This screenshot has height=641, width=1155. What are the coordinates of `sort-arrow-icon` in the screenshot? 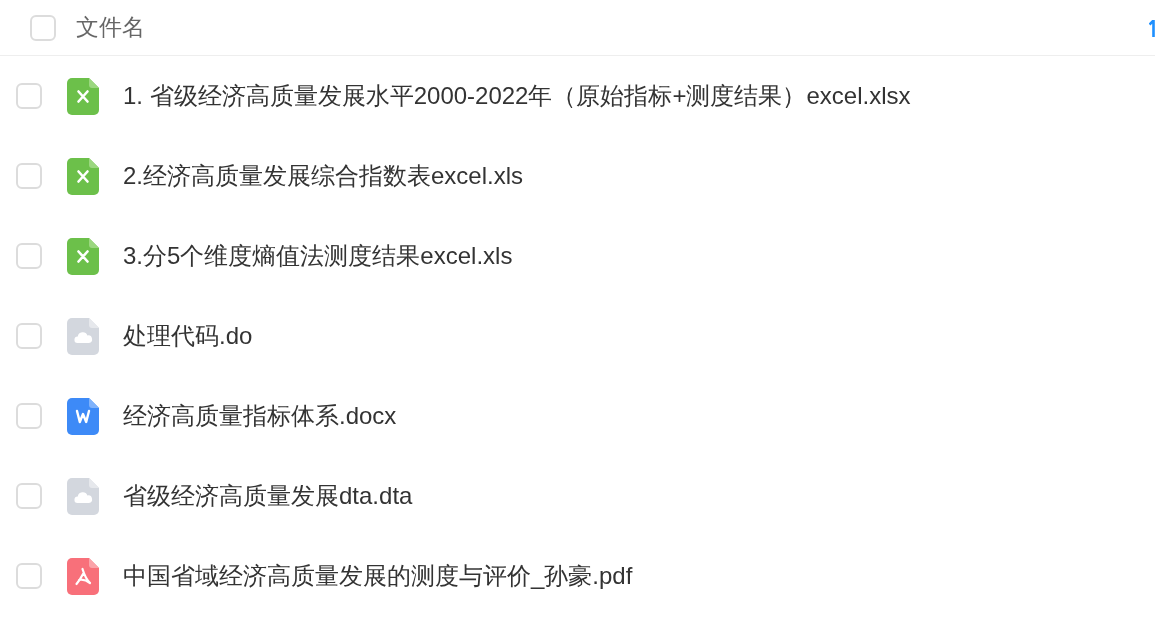 It's located at (1152, 28).